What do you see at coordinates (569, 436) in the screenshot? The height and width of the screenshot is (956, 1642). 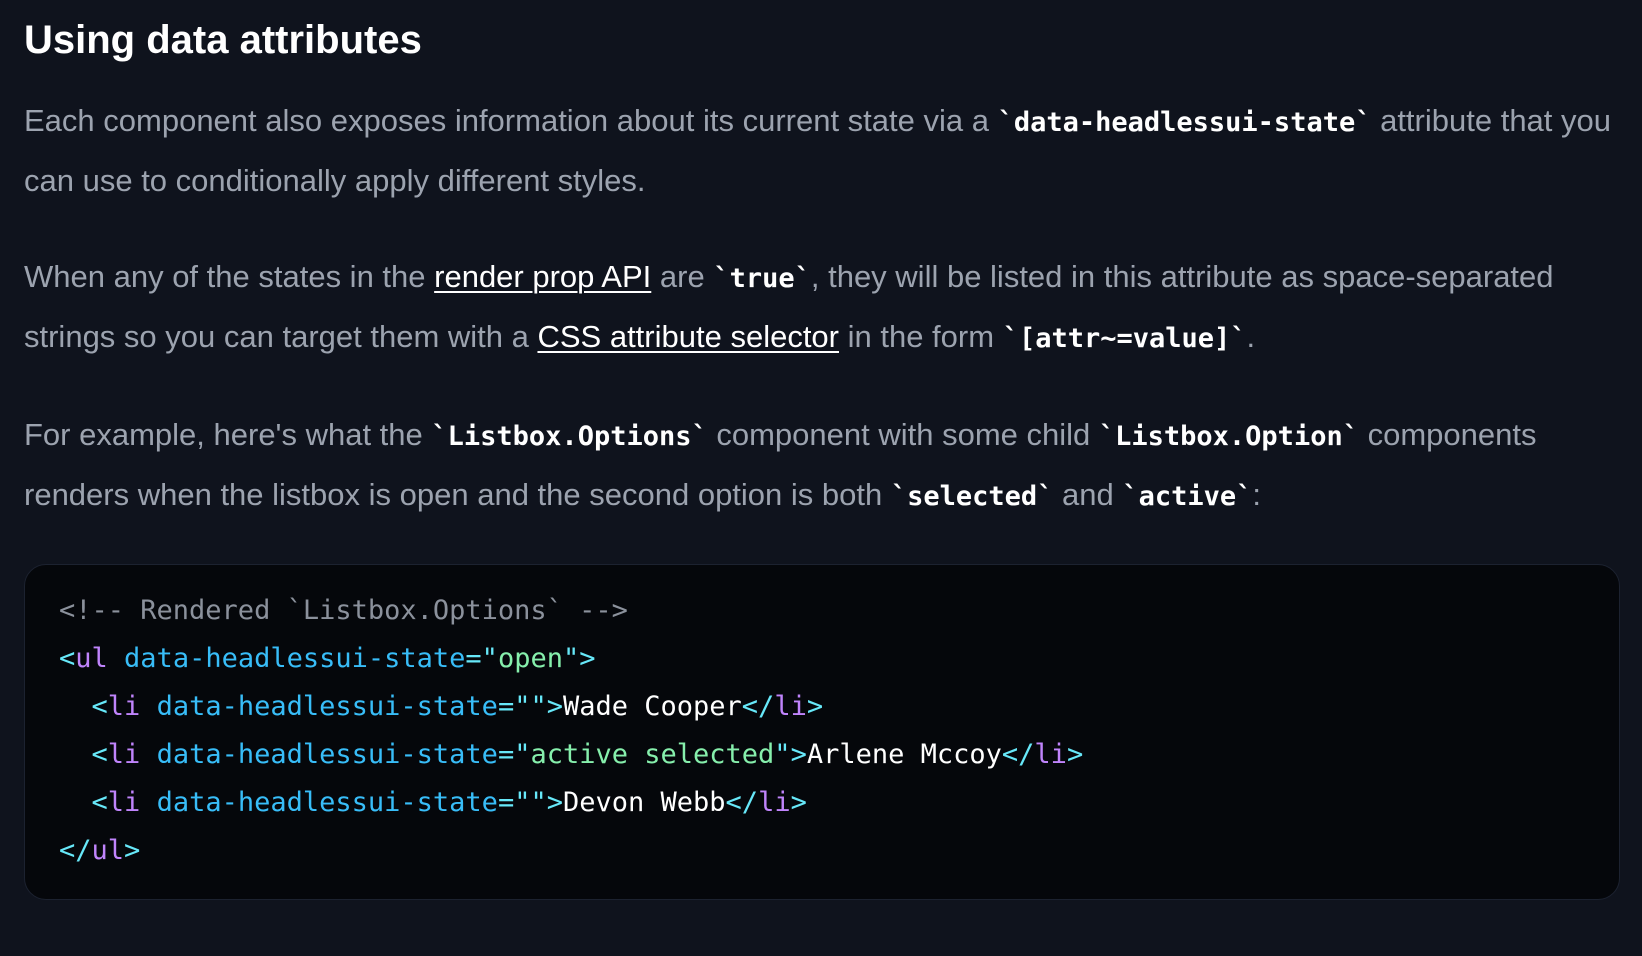 I see `inline-code-listbox-options: `Listbox.Options`` at bounding box center [569, 436].